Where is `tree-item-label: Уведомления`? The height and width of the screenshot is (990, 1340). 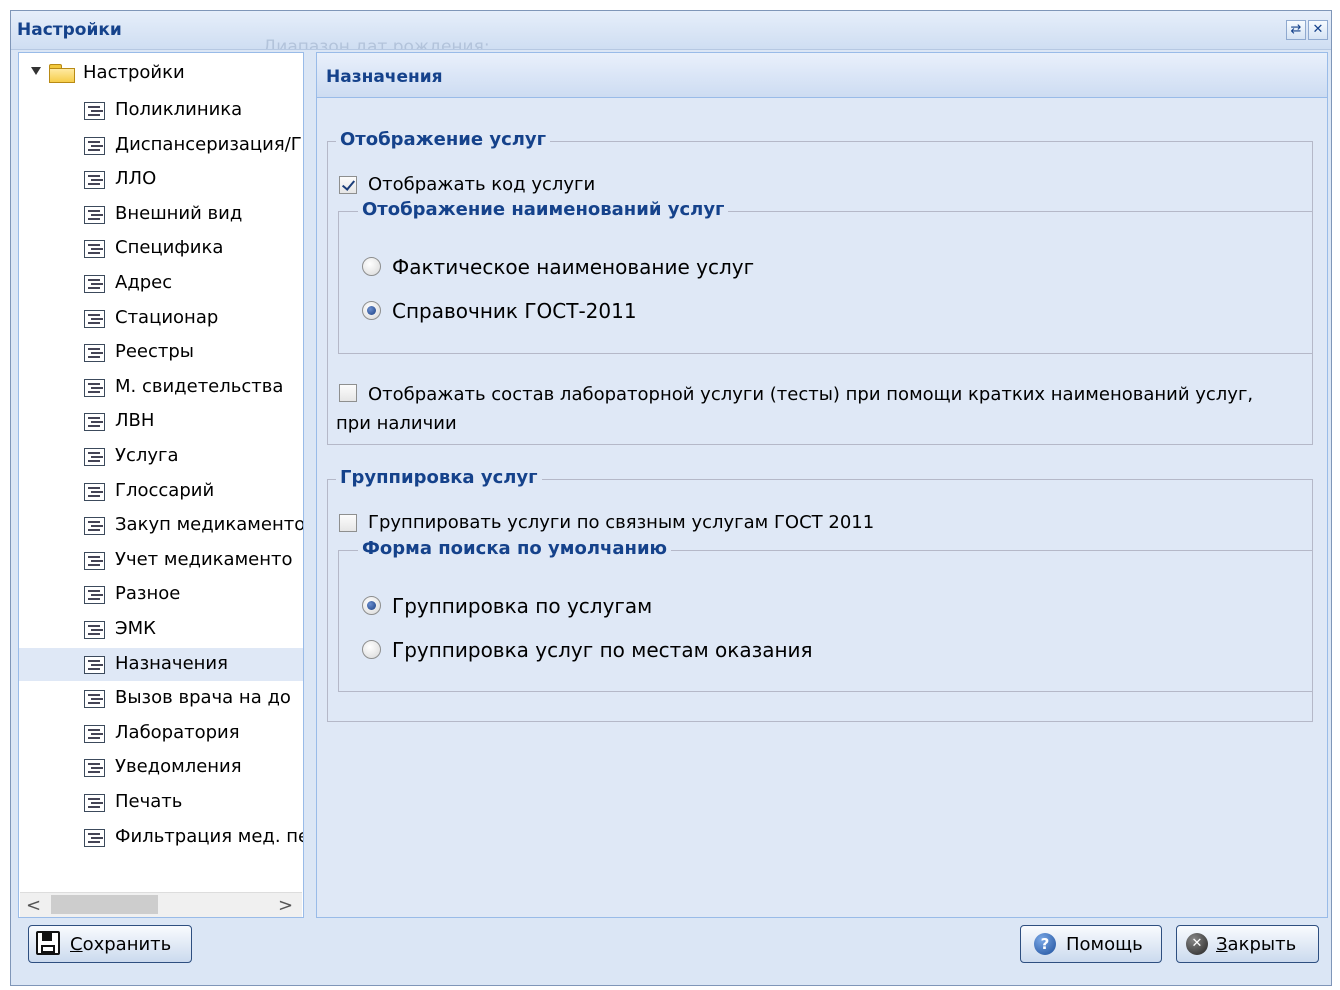 tree-item-label: Уведомления is located at coordinates (178, 767).